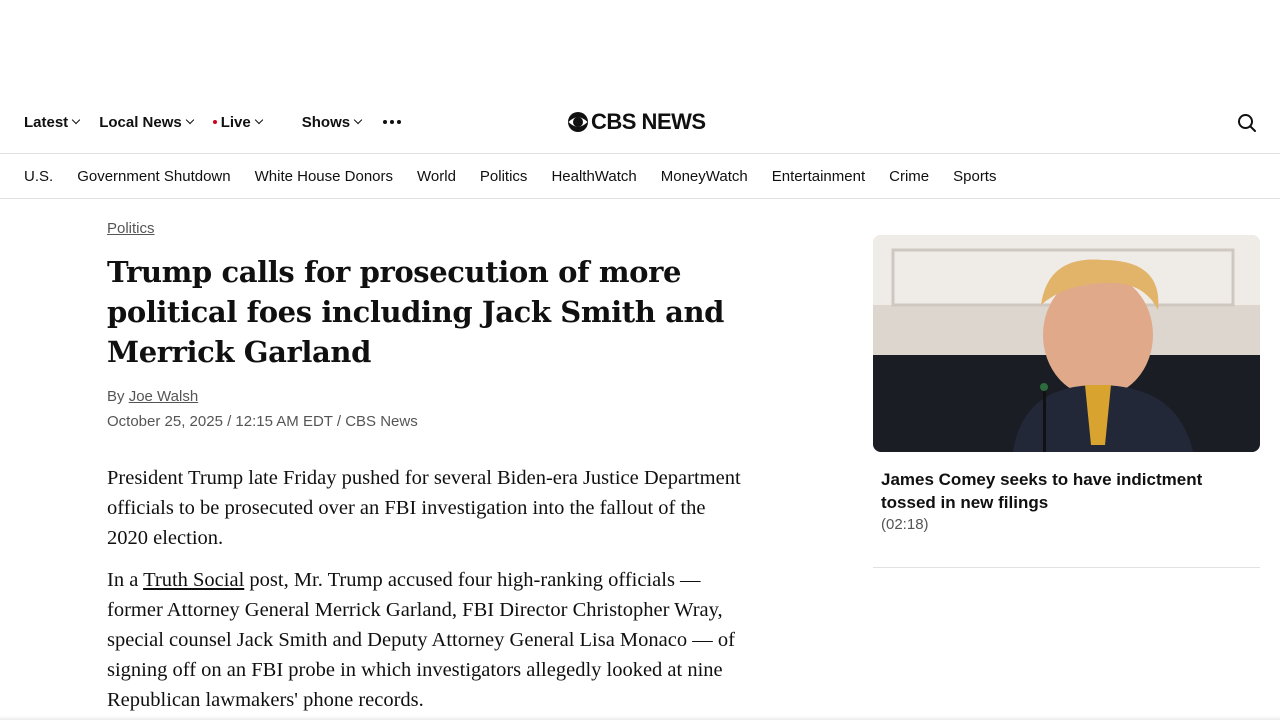  Describe the element at coordinates (504, 176) in the screenshot. I see `section-link-politics: Politics` at that location.